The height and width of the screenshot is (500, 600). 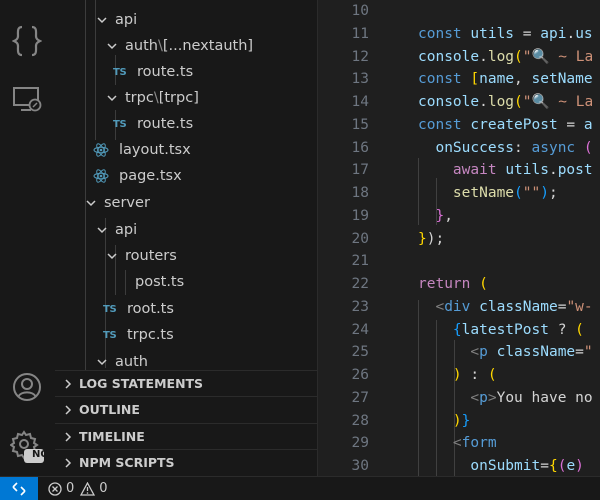 What do you see at coordinates (27, 99) in the screenshot?
I see `remote-explorer-icon` at bounding box center [27, 99].